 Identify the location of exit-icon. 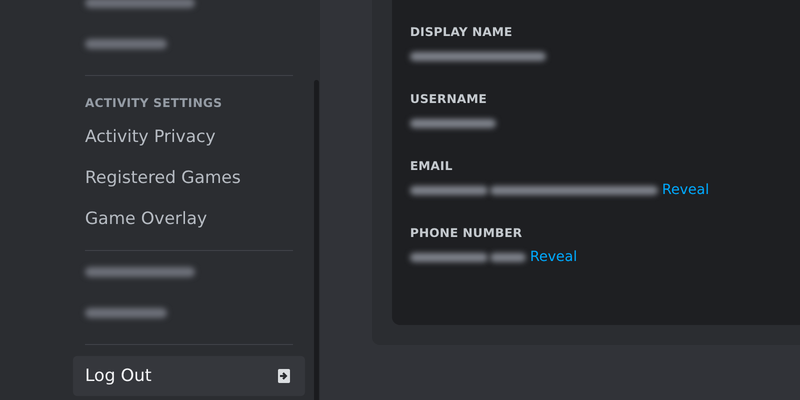
(284, 376).